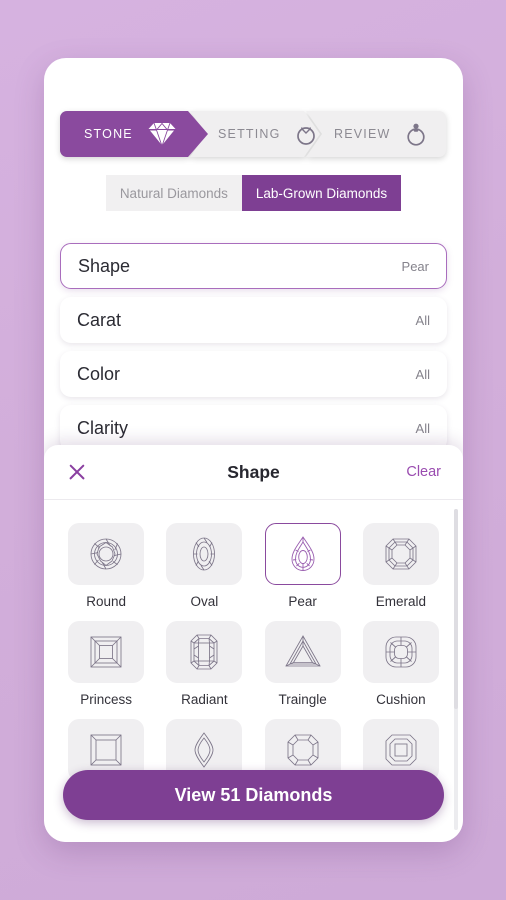  What do you see at coordinates (253, 320) in the screenshot?
I see `filter-row-carat: Carat All` at bounding box center [253, 320].